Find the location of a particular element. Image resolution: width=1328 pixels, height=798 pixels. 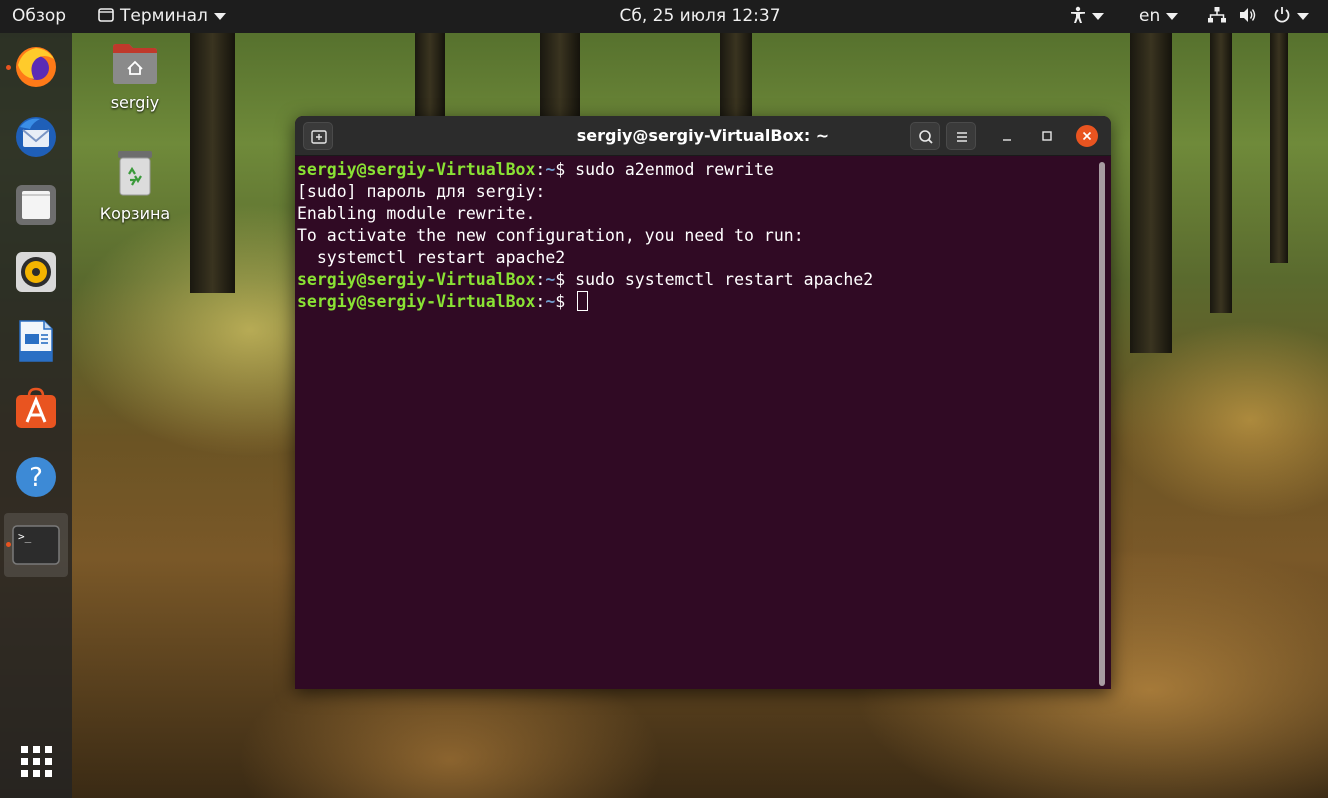

show-applications-button is located at coordinates (36, 763).